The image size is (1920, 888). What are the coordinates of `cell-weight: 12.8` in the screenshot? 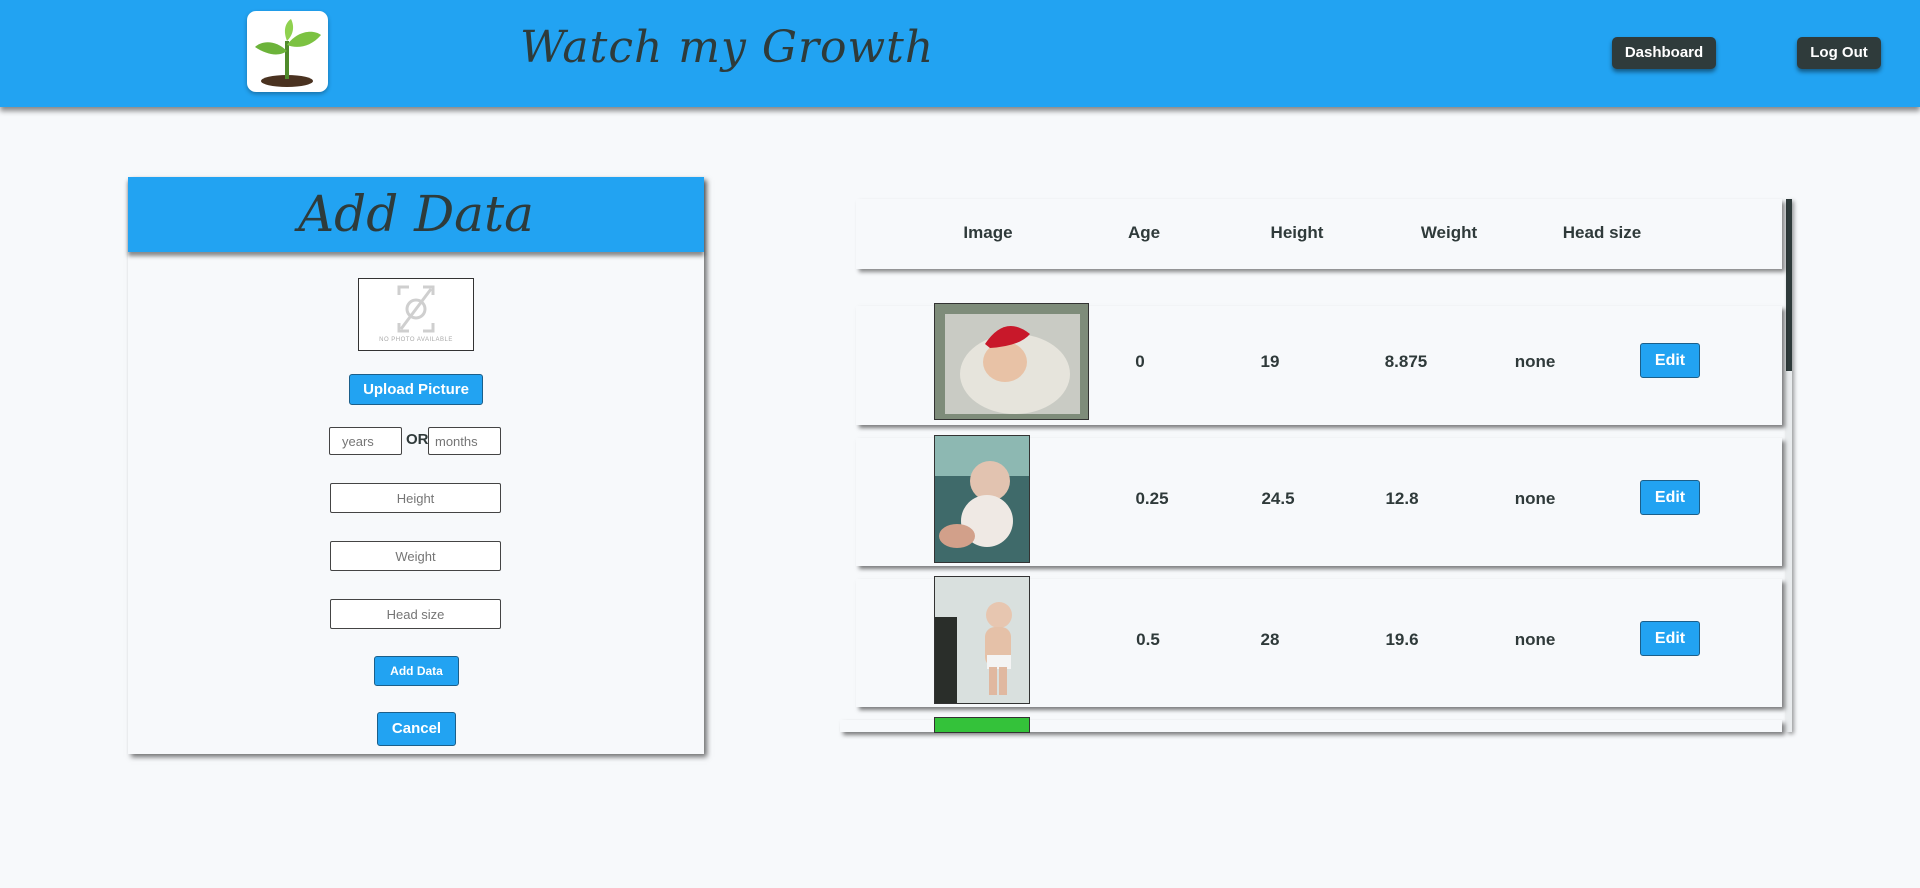 It's located at (1402, 498).